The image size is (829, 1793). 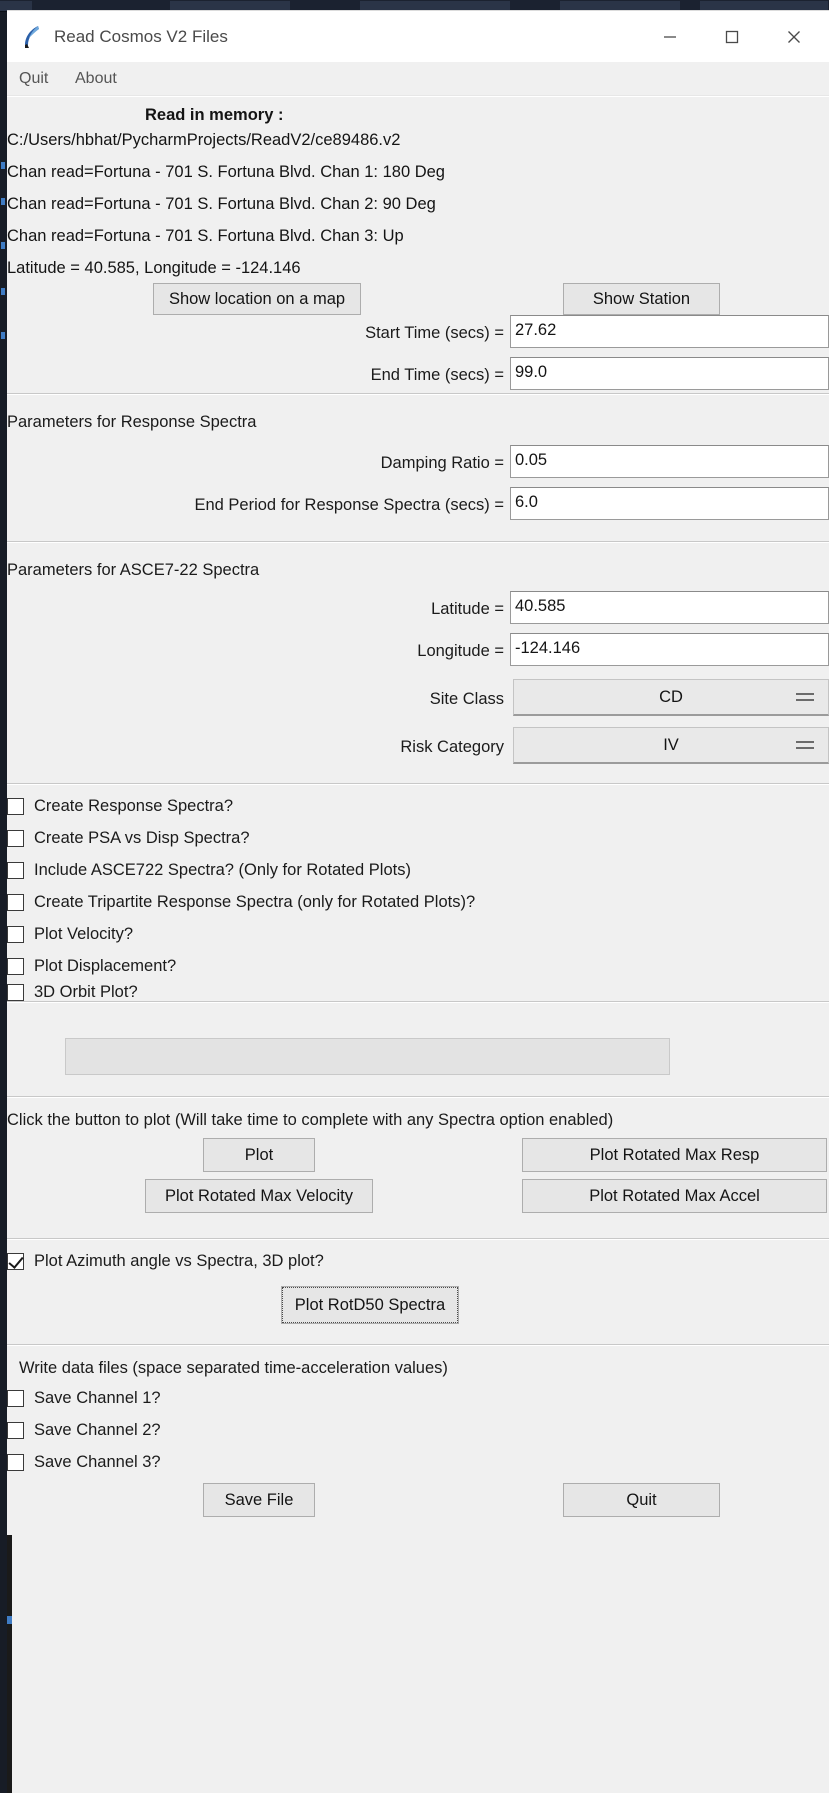 What do you see at coordinates (134, 806) in the screenshot?
I see `checkbox-label: Create Response Spectra?` at bounding box center [134, 806].